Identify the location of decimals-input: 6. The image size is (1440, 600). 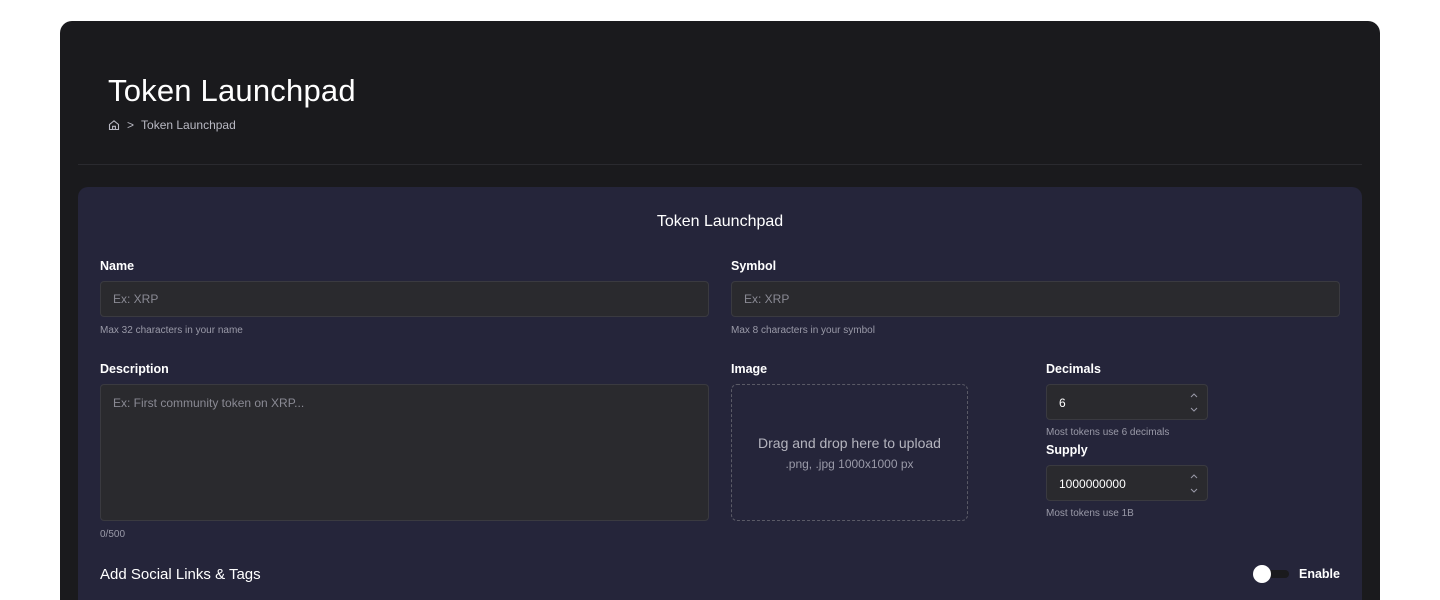
(1127, 402).